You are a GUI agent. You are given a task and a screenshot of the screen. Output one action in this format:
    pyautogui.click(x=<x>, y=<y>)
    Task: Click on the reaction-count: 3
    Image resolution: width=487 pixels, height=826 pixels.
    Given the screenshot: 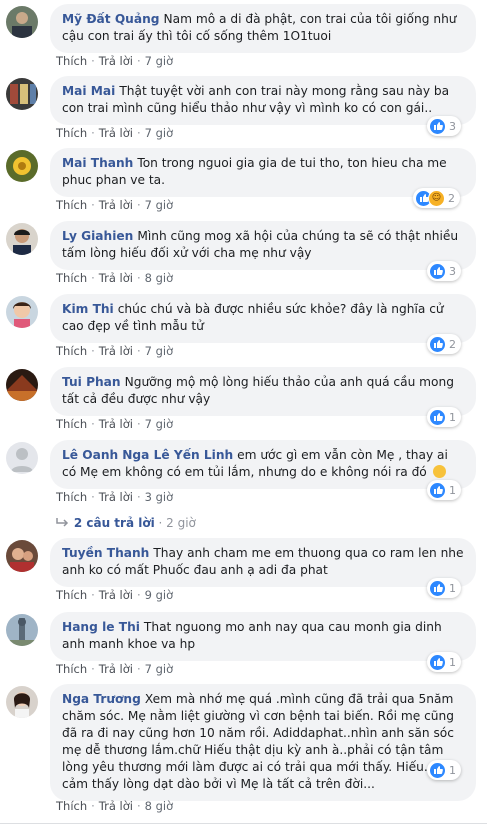 What is the action you would take?
    pyautogui.click(x=452, y=271)
    